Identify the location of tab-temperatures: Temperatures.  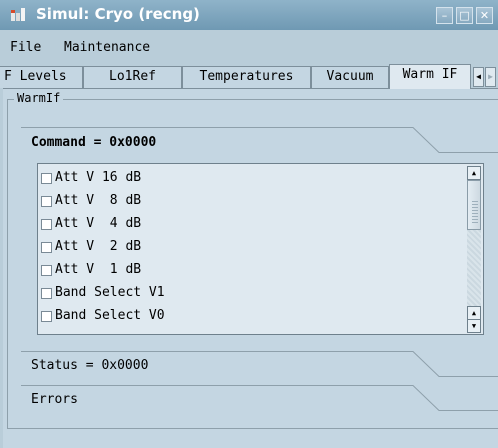
(246, 77).